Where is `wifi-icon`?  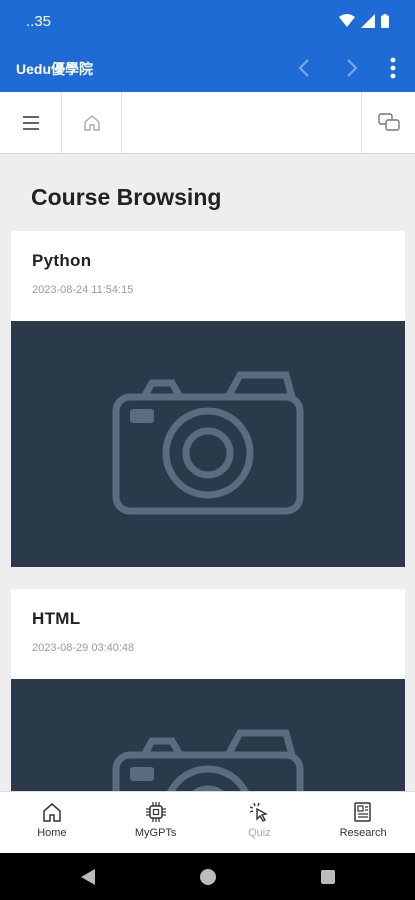 wifi-icon is located at coordinates (347, 20).